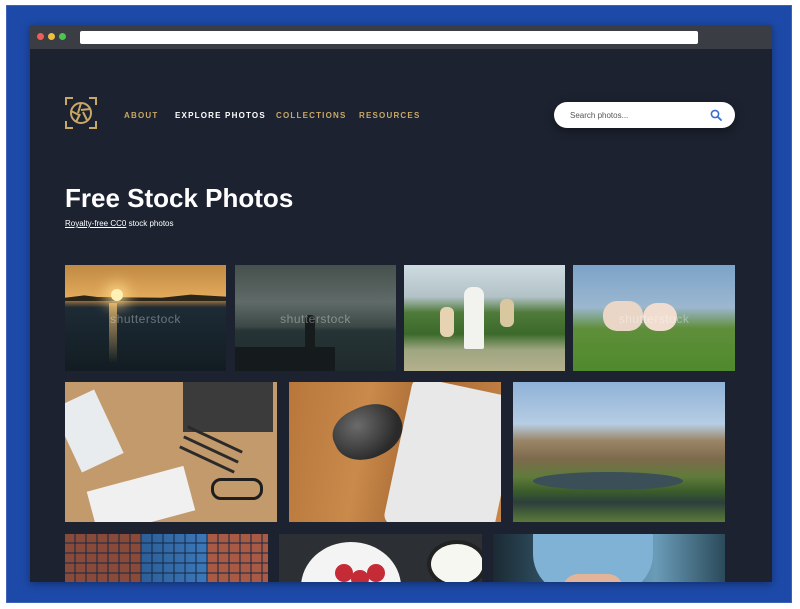 The height and width of the screenshot is (609, 800). I want to click on photo-hands, so click(593, 578).